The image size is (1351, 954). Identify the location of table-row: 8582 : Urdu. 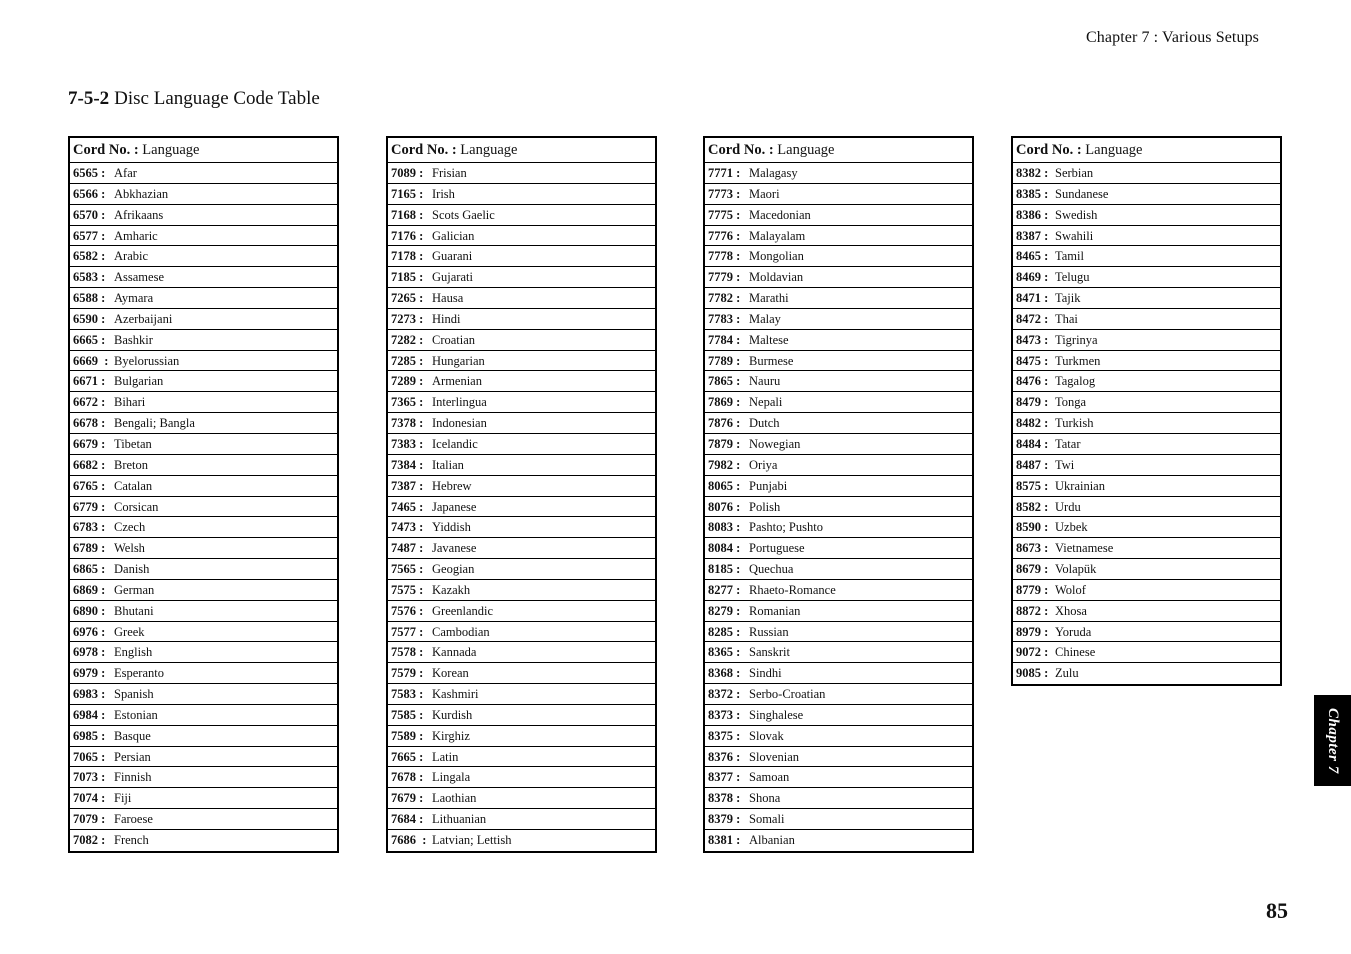
(1146, 507).